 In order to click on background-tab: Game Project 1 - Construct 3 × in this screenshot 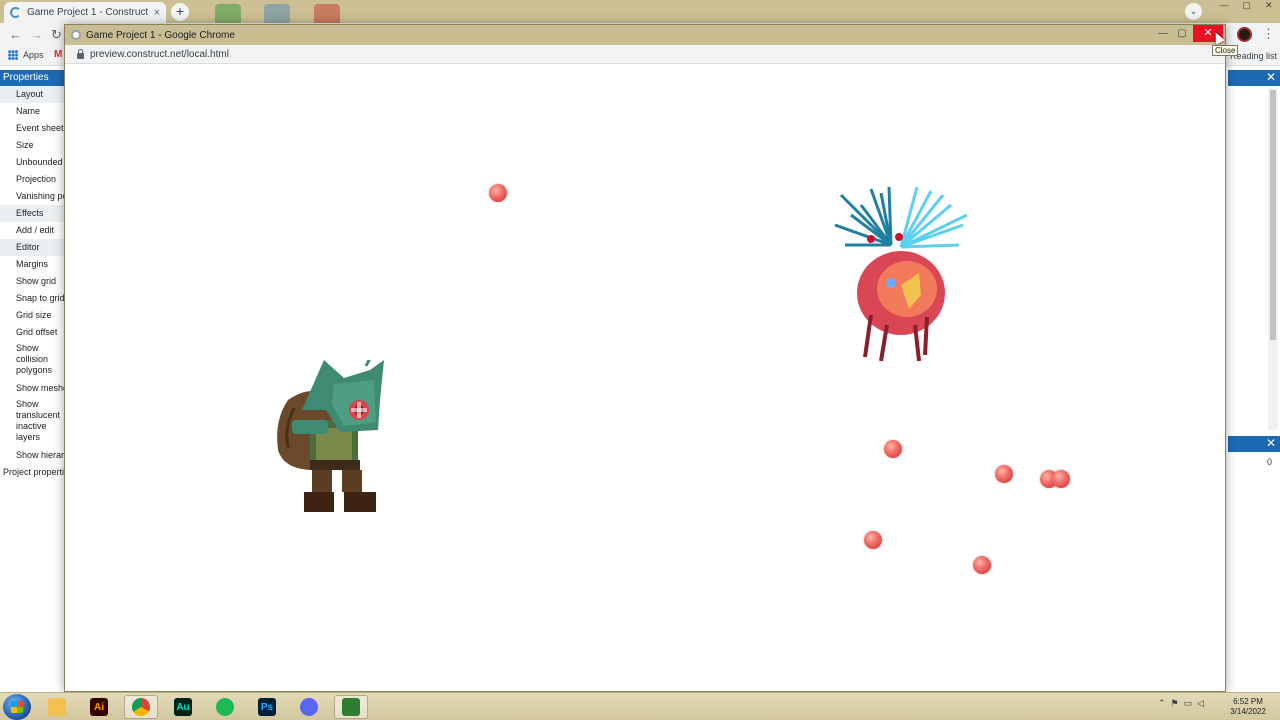, I will do `click(85, 12)`.